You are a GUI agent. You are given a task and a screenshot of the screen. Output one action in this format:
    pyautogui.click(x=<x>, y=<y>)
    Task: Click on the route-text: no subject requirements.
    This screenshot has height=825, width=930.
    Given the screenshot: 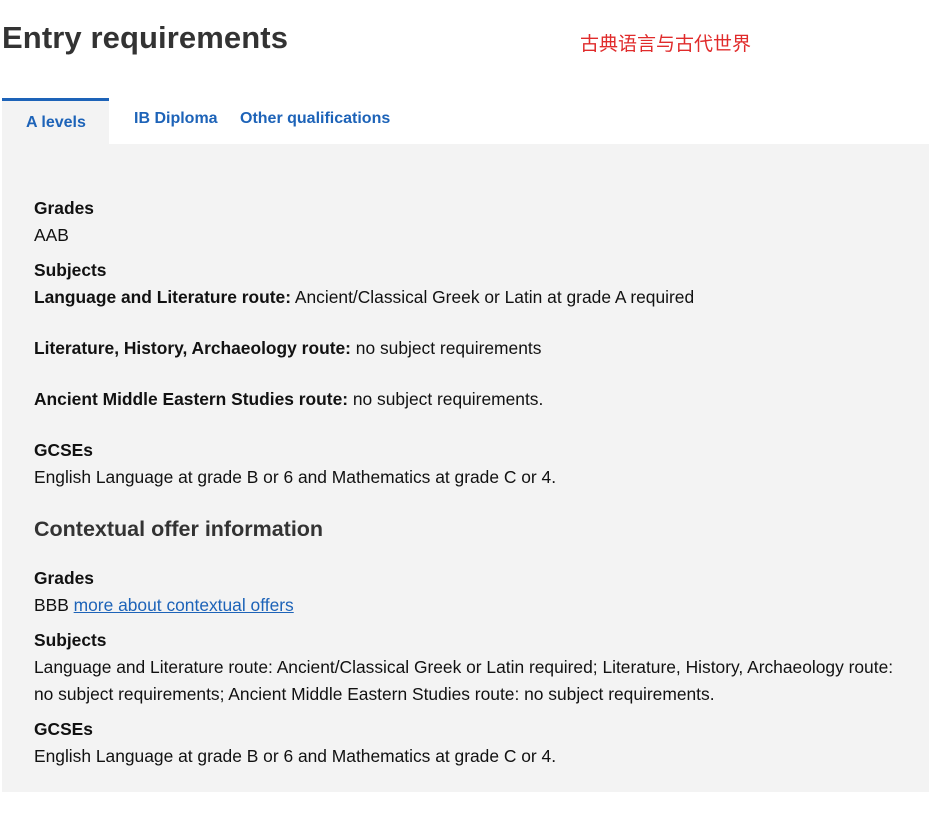 What is the action you would take?
    pyautogui.click(x=446, y=399)
    